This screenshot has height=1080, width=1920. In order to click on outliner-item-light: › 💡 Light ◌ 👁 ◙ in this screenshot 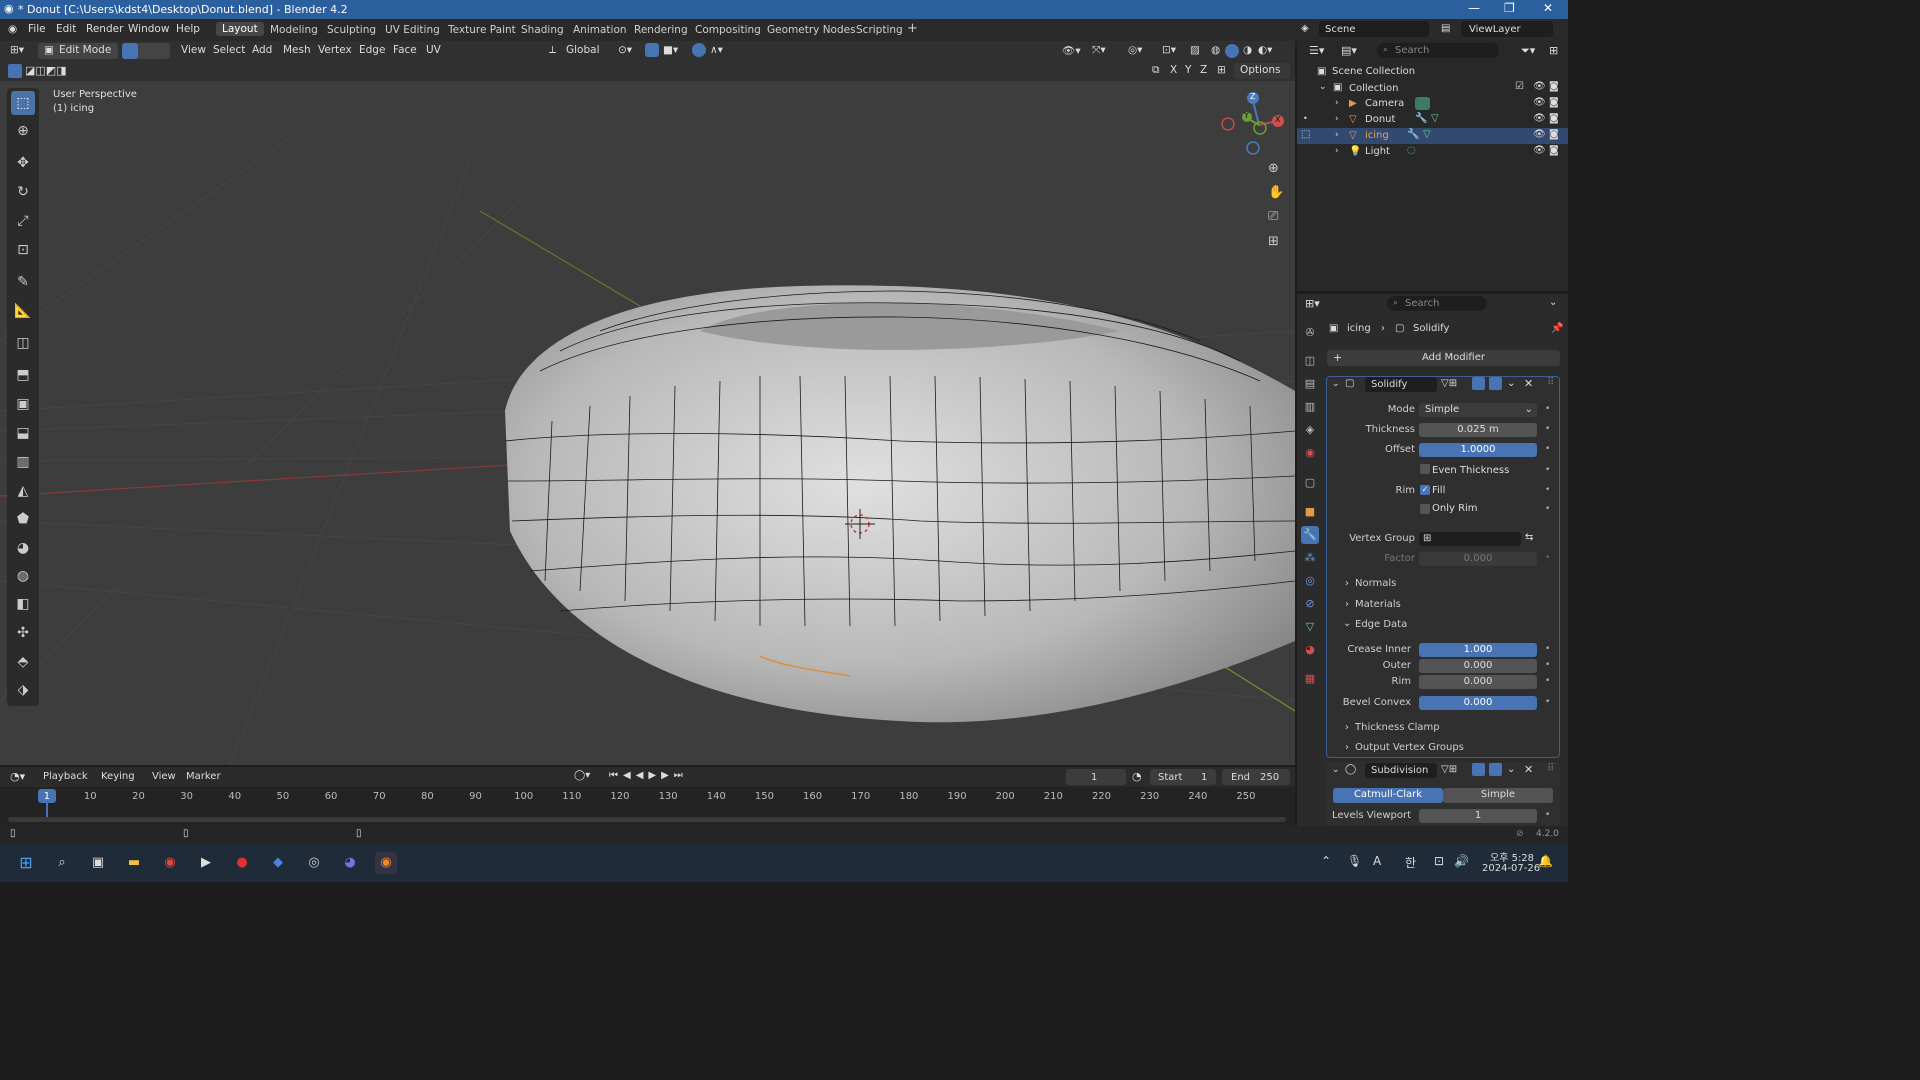, I will do `click(1432, 152)`.